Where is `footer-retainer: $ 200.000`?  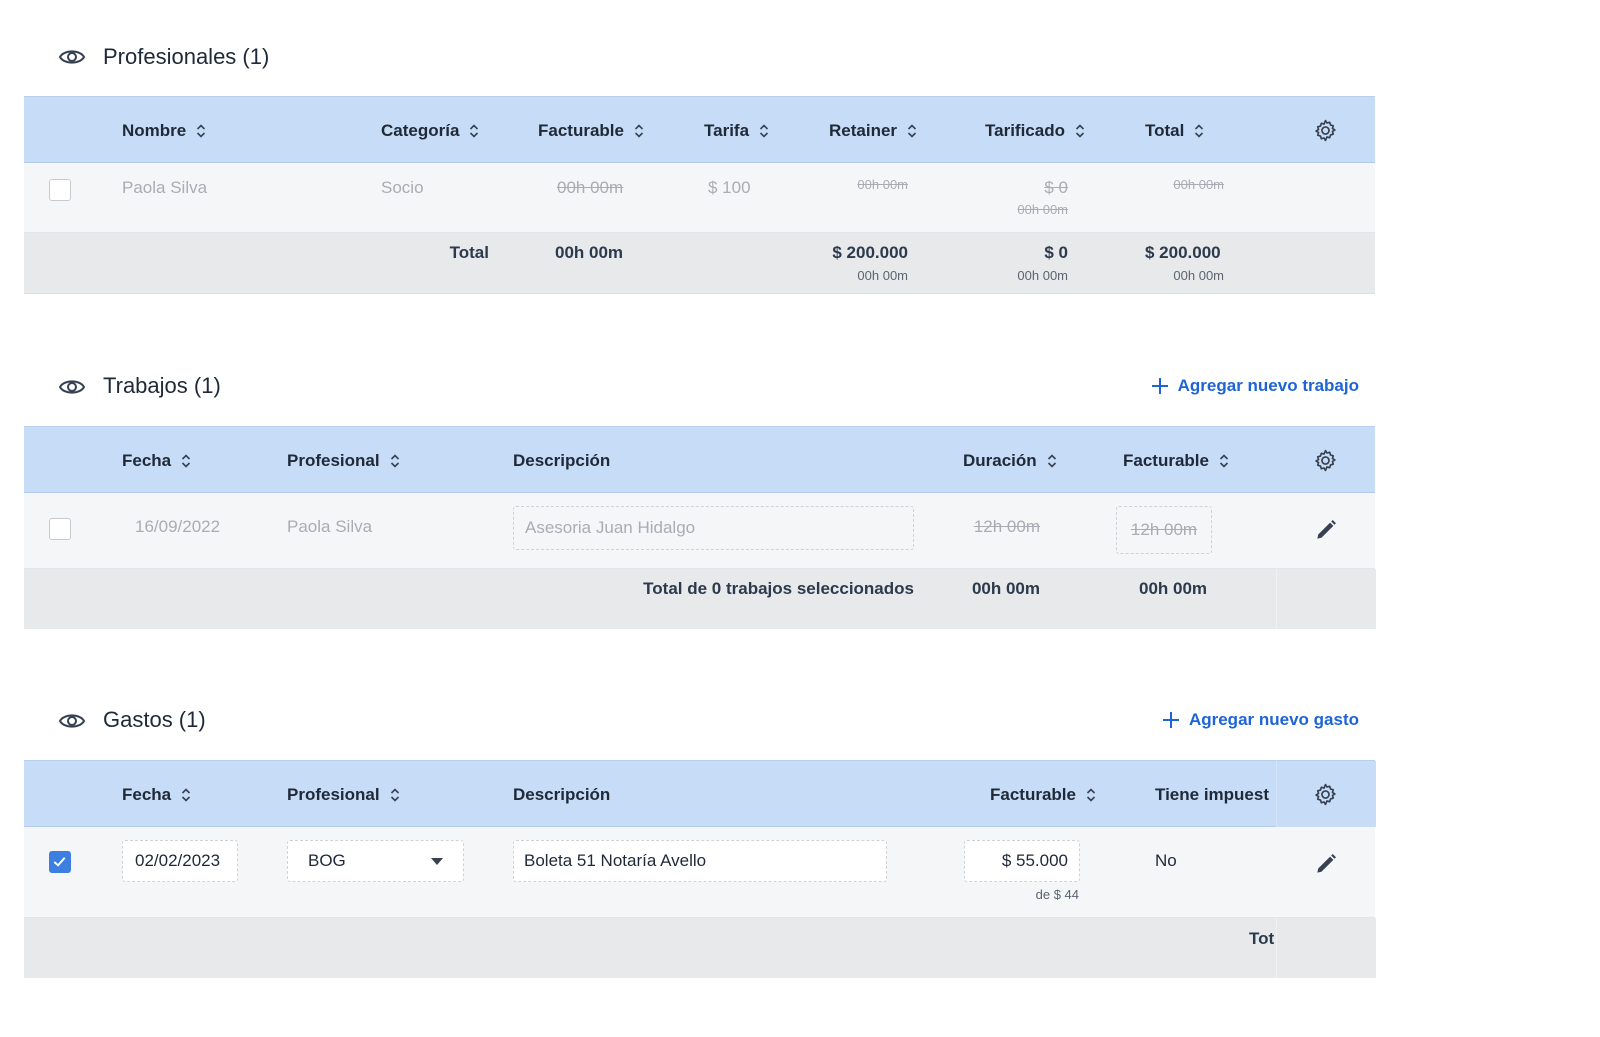 footer-retainer: $ 200.000 is located at coordinates (870, 252).